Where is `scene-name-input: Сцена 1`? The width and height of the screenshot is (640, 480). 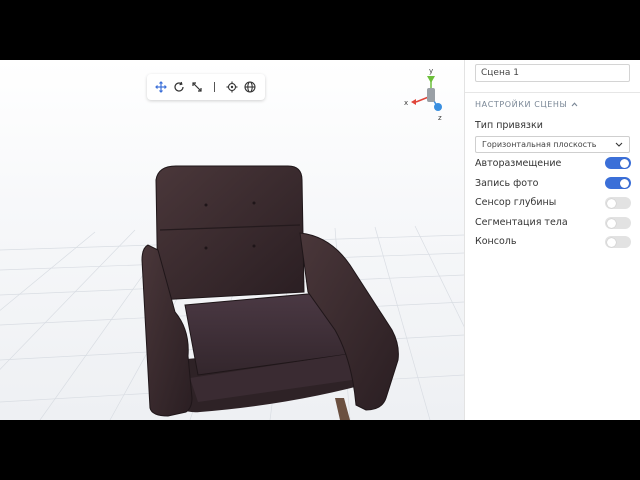 scene-name-input: Сцена 1 is located at coordinates (552, 73).